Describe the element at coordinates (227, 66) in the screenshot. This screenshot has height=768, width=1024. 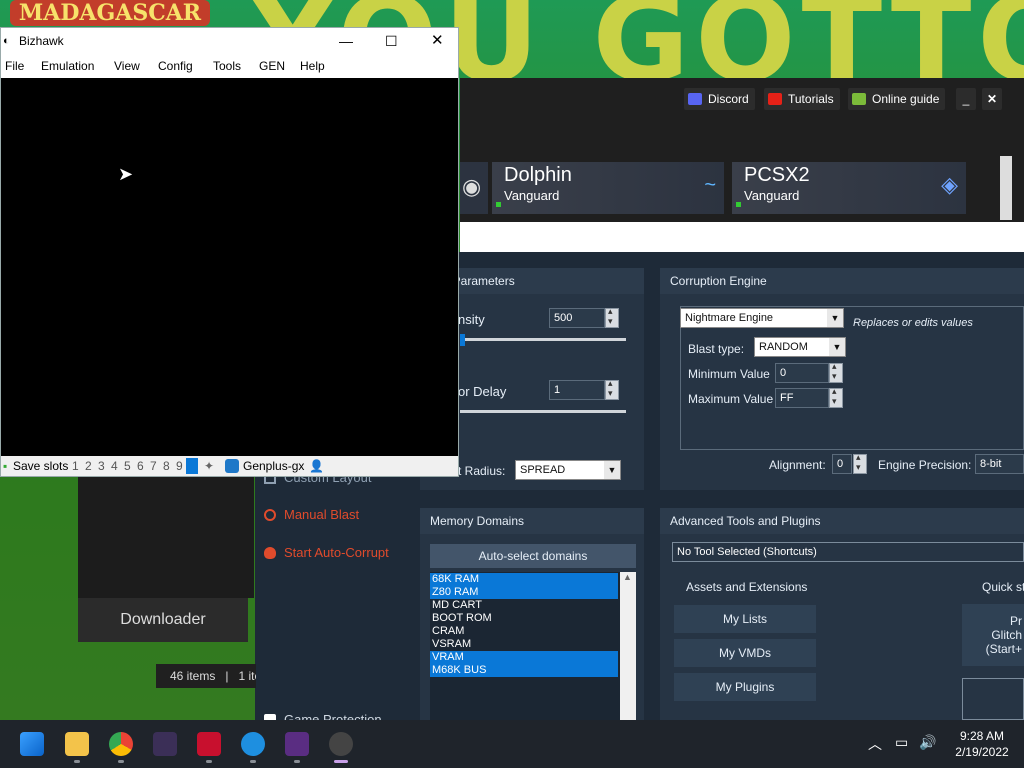
I see `menu-tools: Tools` at that location.